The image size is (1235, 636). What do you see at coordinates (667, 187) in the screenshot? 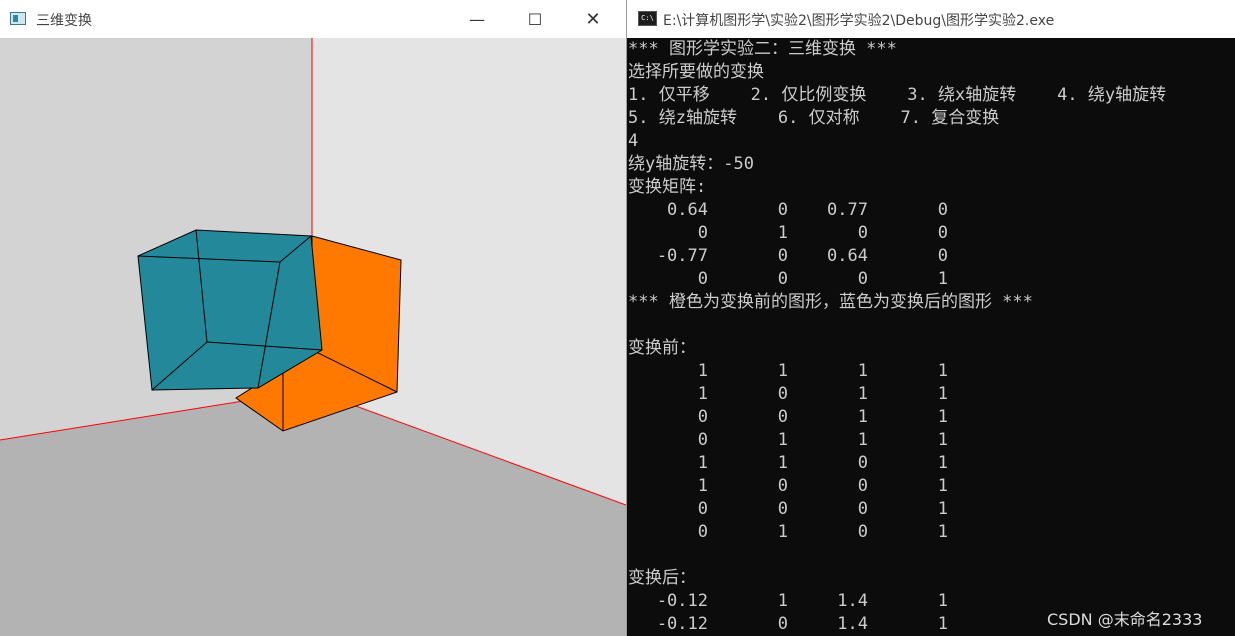
I see `console-line: 变换矩阵:` at bounding box center [667, 187].